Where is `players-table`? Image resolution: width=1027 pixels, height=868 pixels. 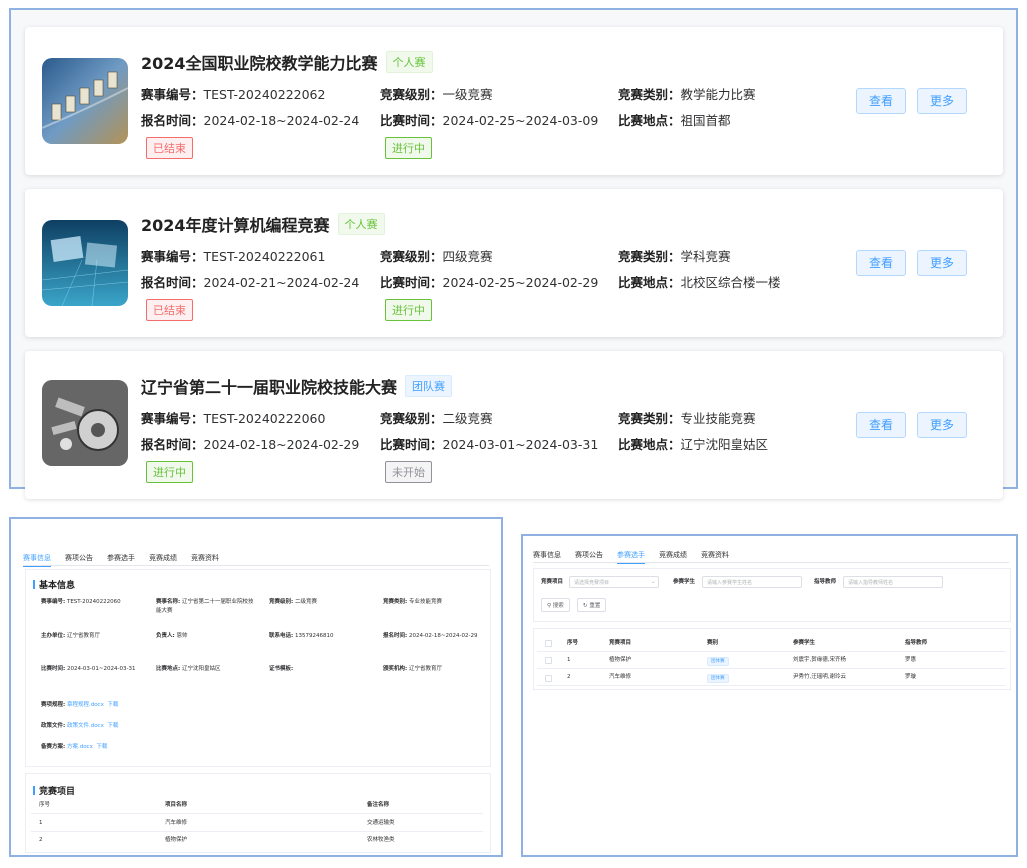 players-table is located at coordinates (772, 659).